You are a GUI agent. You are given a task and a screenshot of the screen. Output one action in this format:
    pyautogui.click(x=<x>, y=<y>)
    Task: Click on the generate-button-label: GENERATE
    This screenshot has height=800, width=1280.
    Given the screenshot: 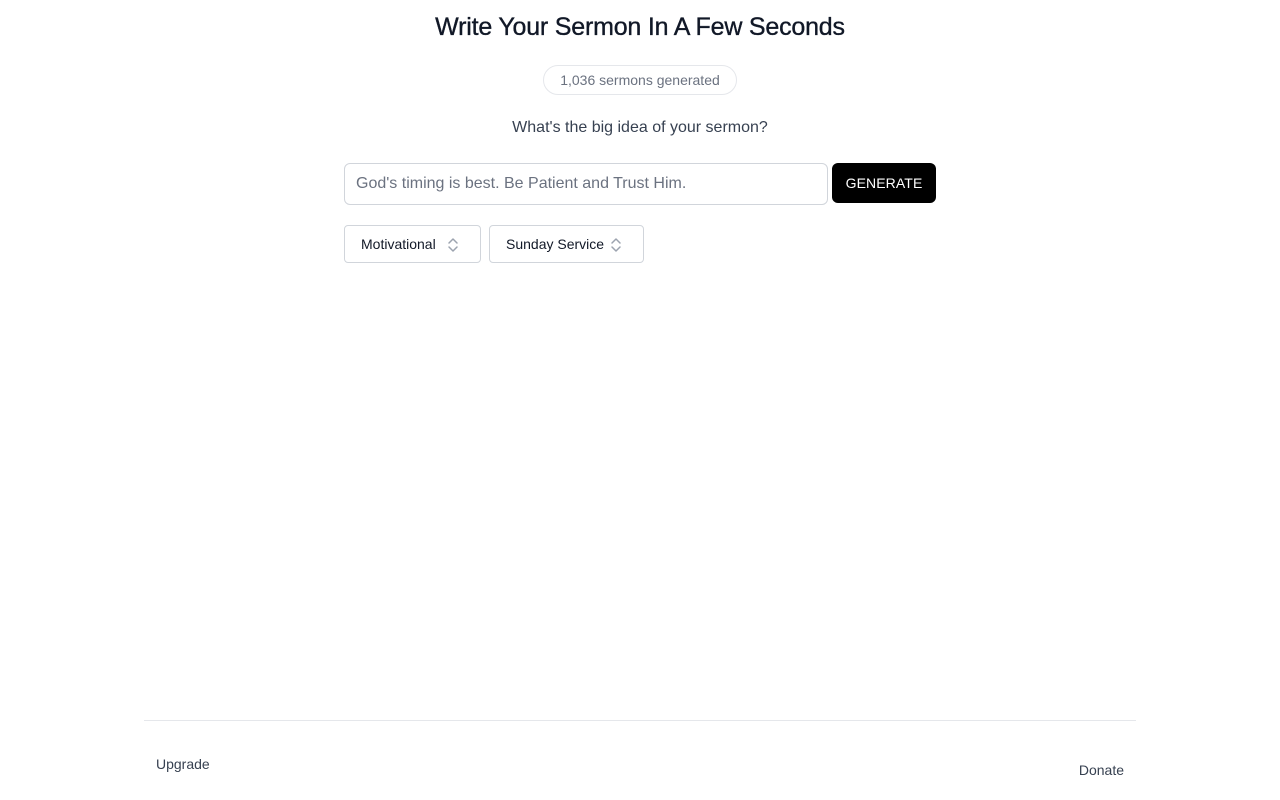 What is the action you would take?
    pyautogui.click(x=884, y=183)
    